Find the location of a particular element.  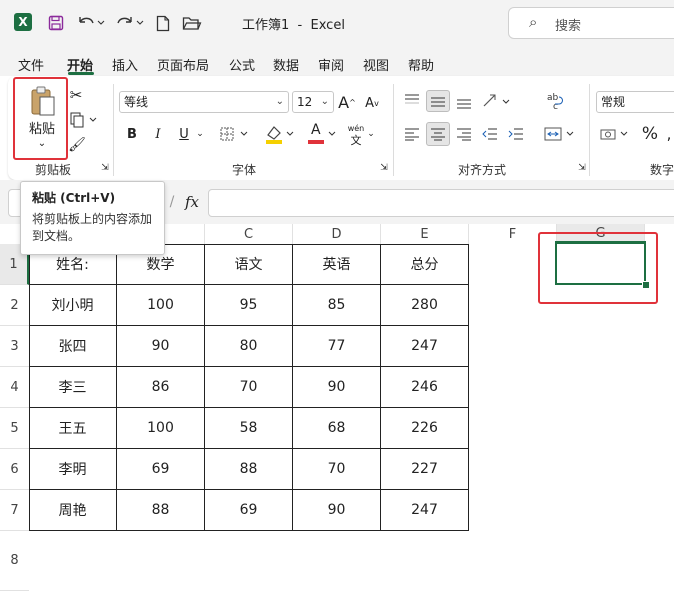

copy-icon is located at coordinates (85, 120).